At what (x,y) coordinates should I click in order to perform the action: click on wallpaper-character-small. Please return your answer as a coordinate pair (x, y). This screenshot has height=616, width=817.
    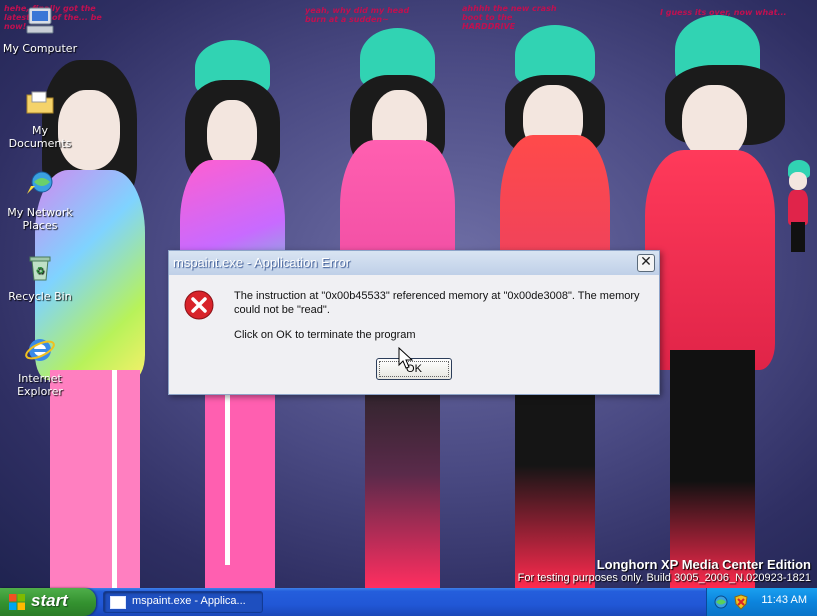
    Looking at the image, I should click on (797, 207).